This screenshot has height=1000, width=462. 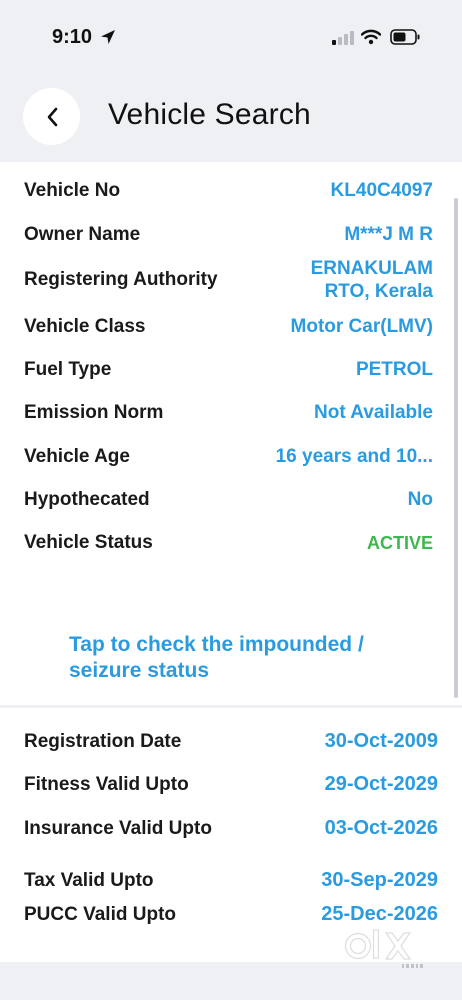 I want to click on detail-value: No, so click(x=420, y=499).